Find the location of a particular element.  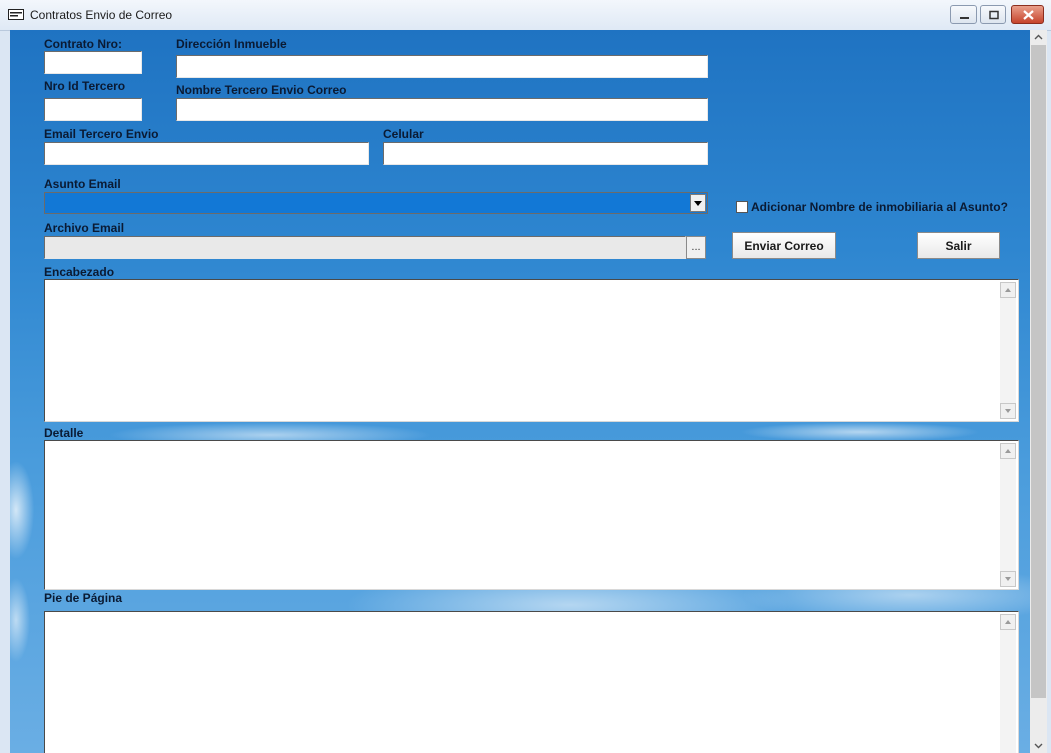

email-tercero-label: Email Tercero Envio is located at coordinates (101, 134).